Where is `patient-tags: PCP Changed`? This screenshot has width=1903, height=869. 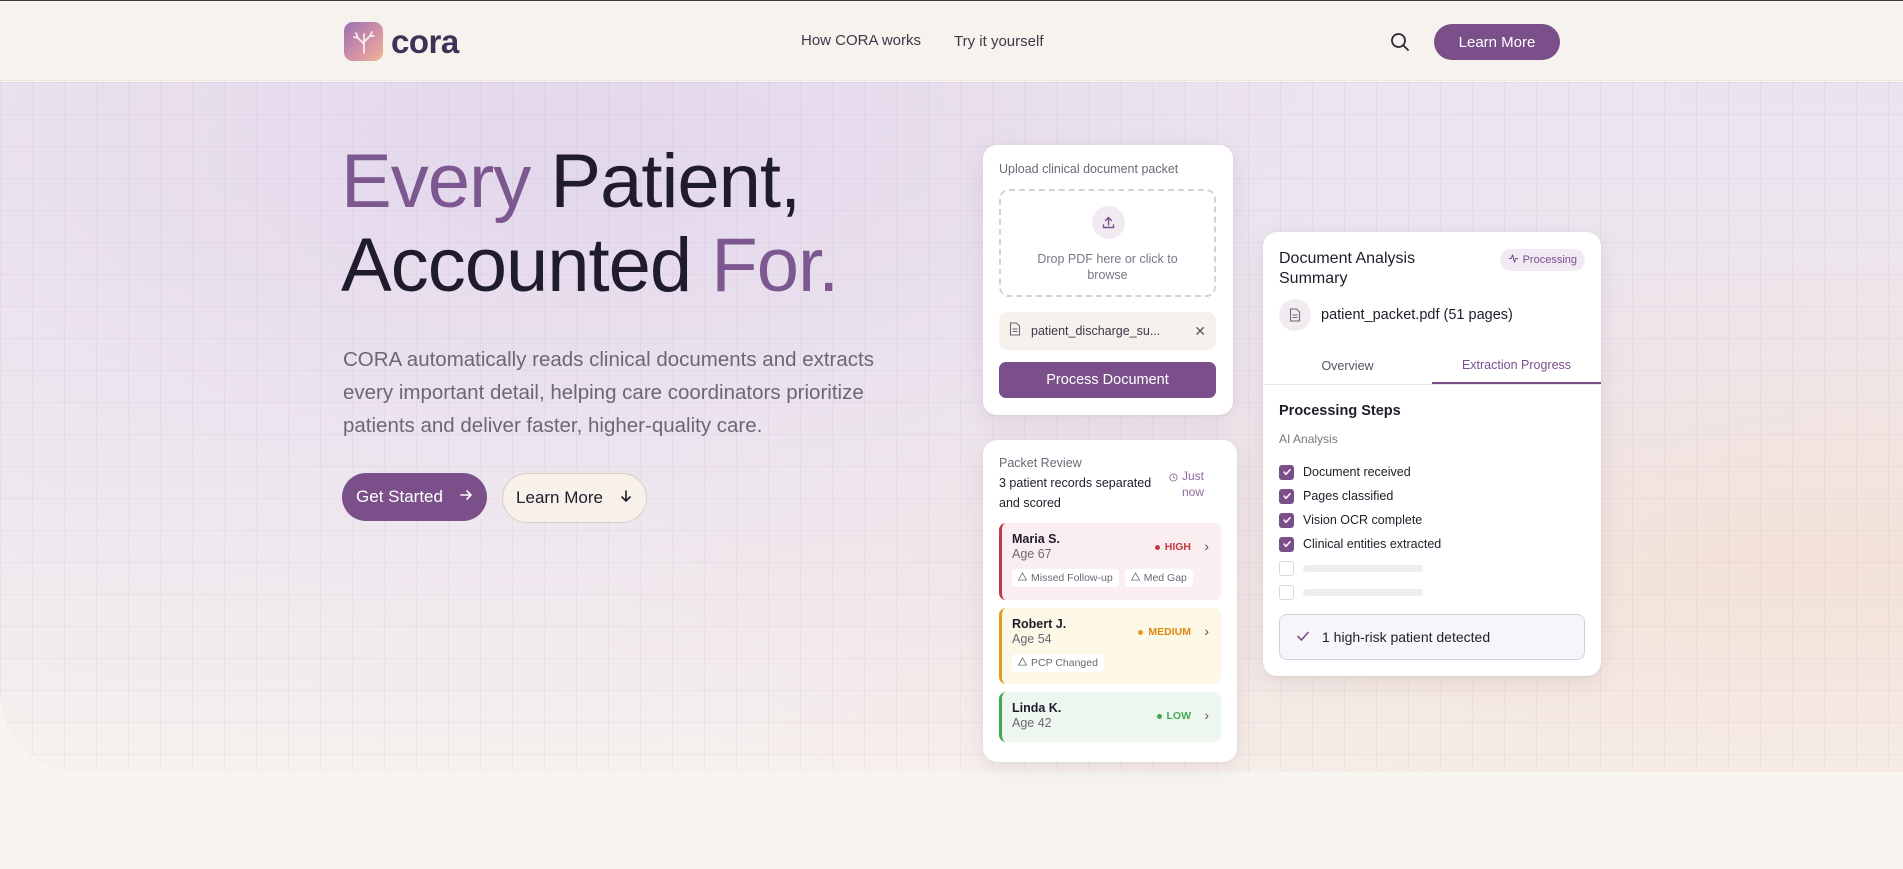
patient-tags: PCP Changed is located at coordinates (1111, 663).